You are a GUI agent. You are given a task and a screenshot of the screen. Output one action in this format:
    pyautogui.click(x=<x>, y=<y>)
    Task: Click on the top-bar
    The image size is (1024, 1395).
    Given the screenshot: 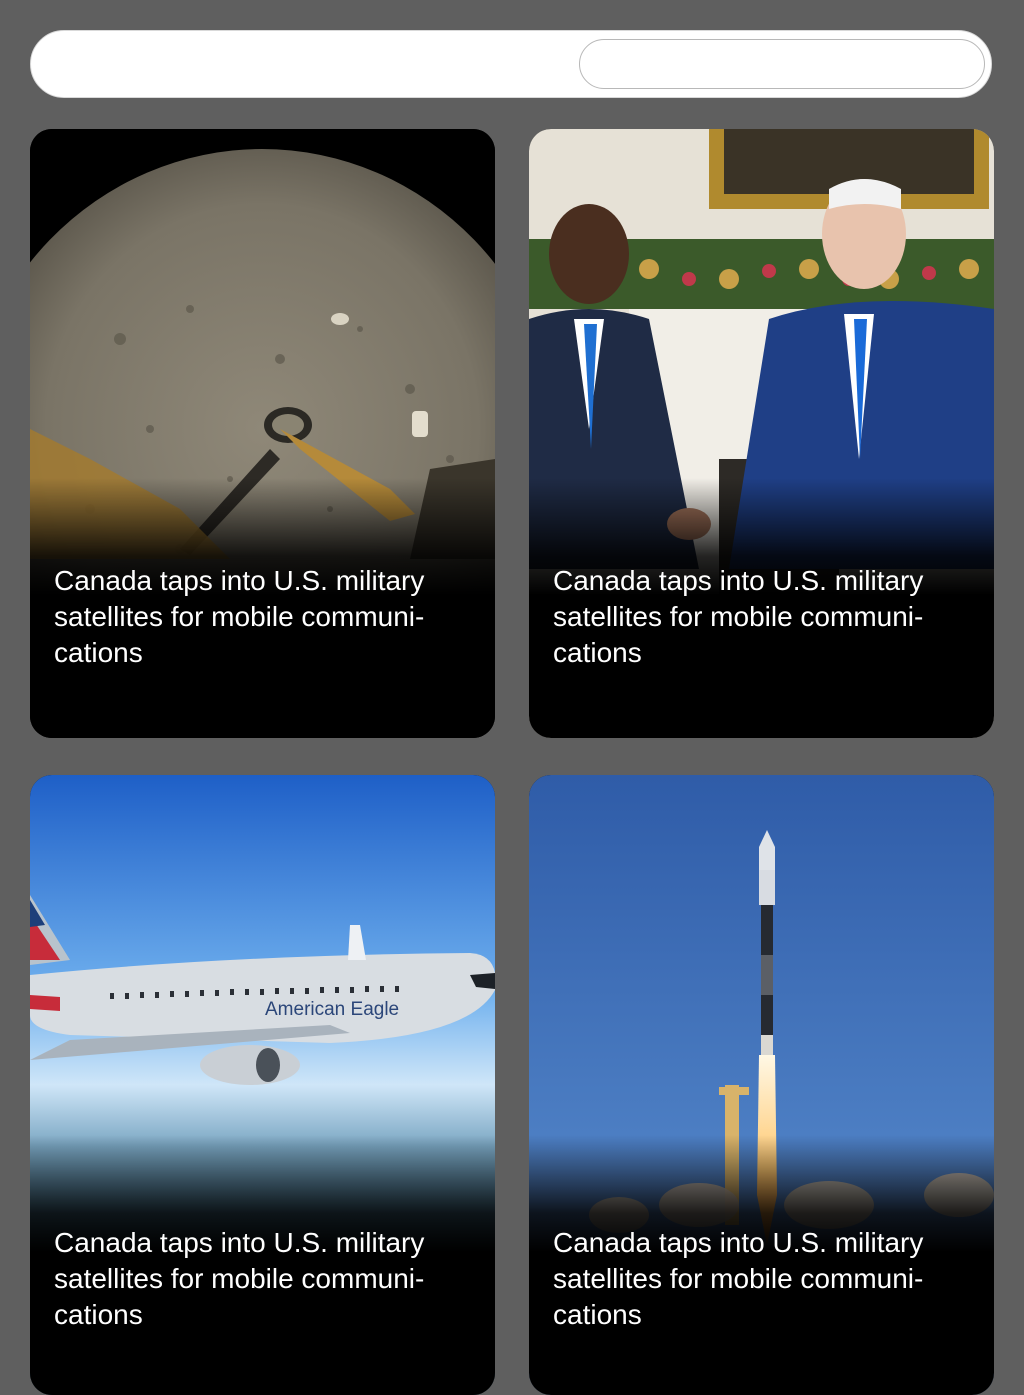 What is the action you would take?
    pyautogui.click(x=511, y=64)
    